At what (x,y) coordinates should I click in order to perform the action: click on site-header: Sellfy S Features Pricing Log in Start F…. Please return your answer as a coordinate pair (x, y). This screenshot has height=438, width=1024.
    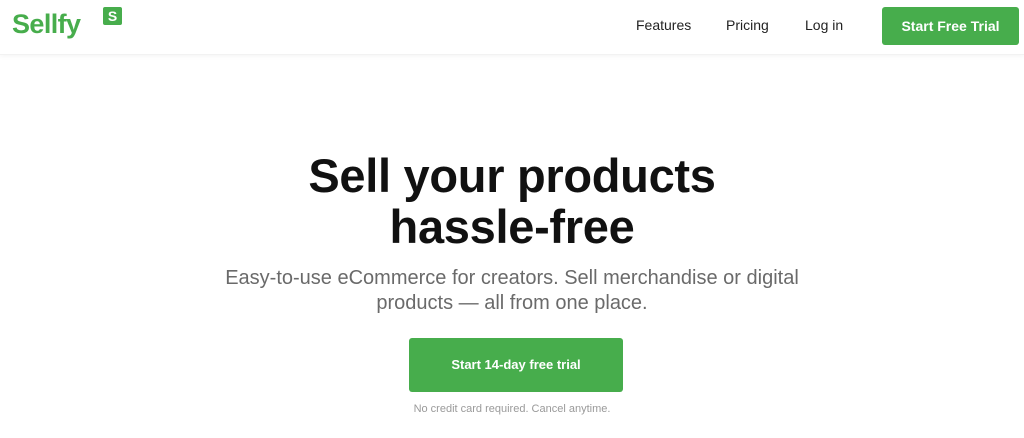
    Looking at the image, I should click on (512, 27).